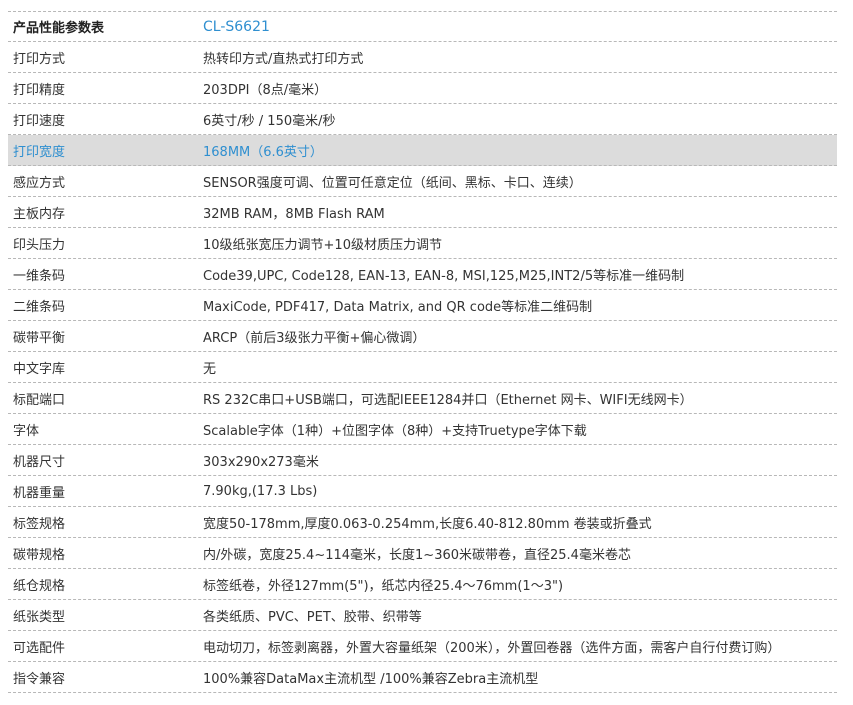  I want to click on row-value: Scalable字体（1种）+位图字体（8种）+支持Truetype字体下载, so click(395, 431).